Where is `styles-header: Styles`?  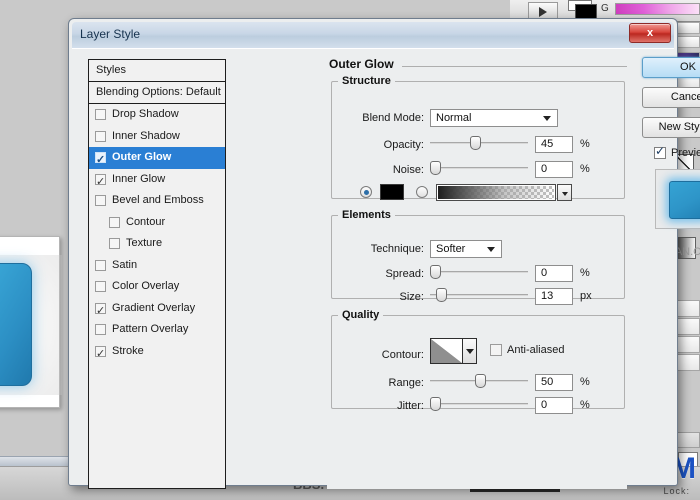
styles-header: Styles is located at coordinates (157, 71).